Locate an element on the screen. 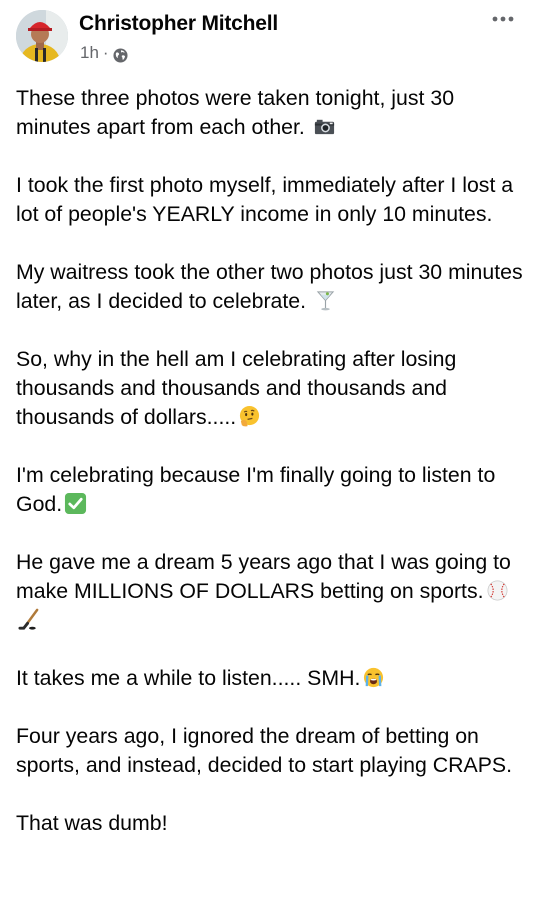 The image size is (540, 911). loudly-crying-face-emoji is located at coordinates (373, 677).